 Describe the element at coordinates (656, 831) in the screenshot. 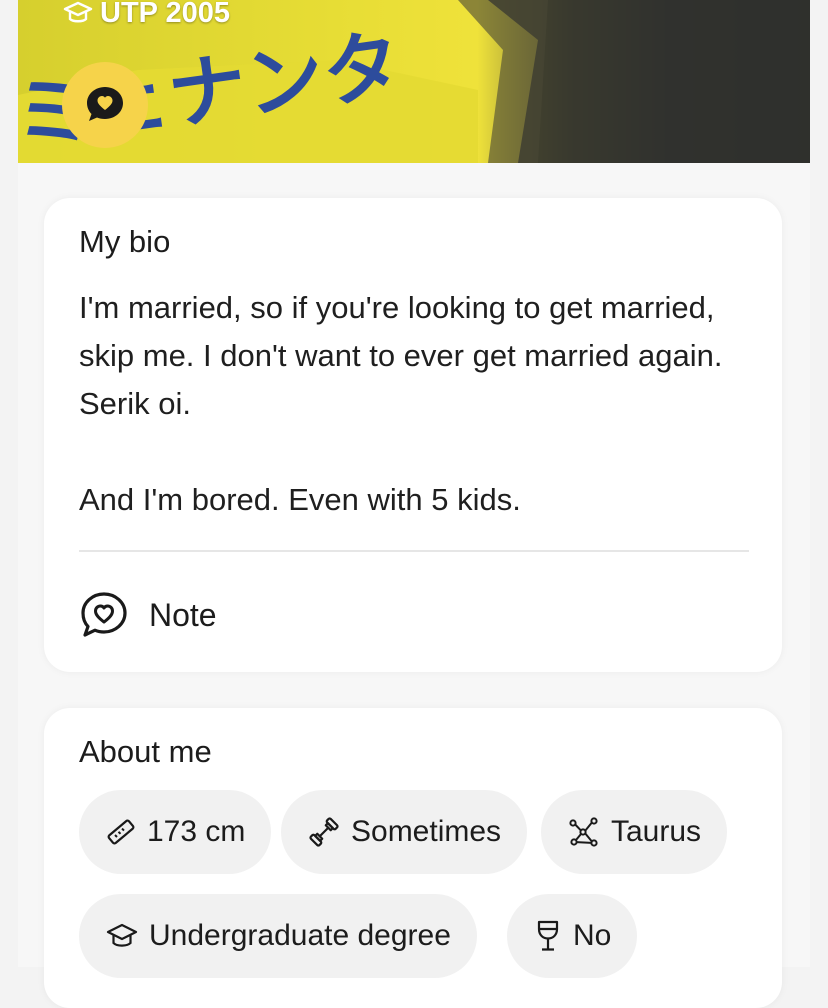

I see `chip-label: Taurus` at that location.